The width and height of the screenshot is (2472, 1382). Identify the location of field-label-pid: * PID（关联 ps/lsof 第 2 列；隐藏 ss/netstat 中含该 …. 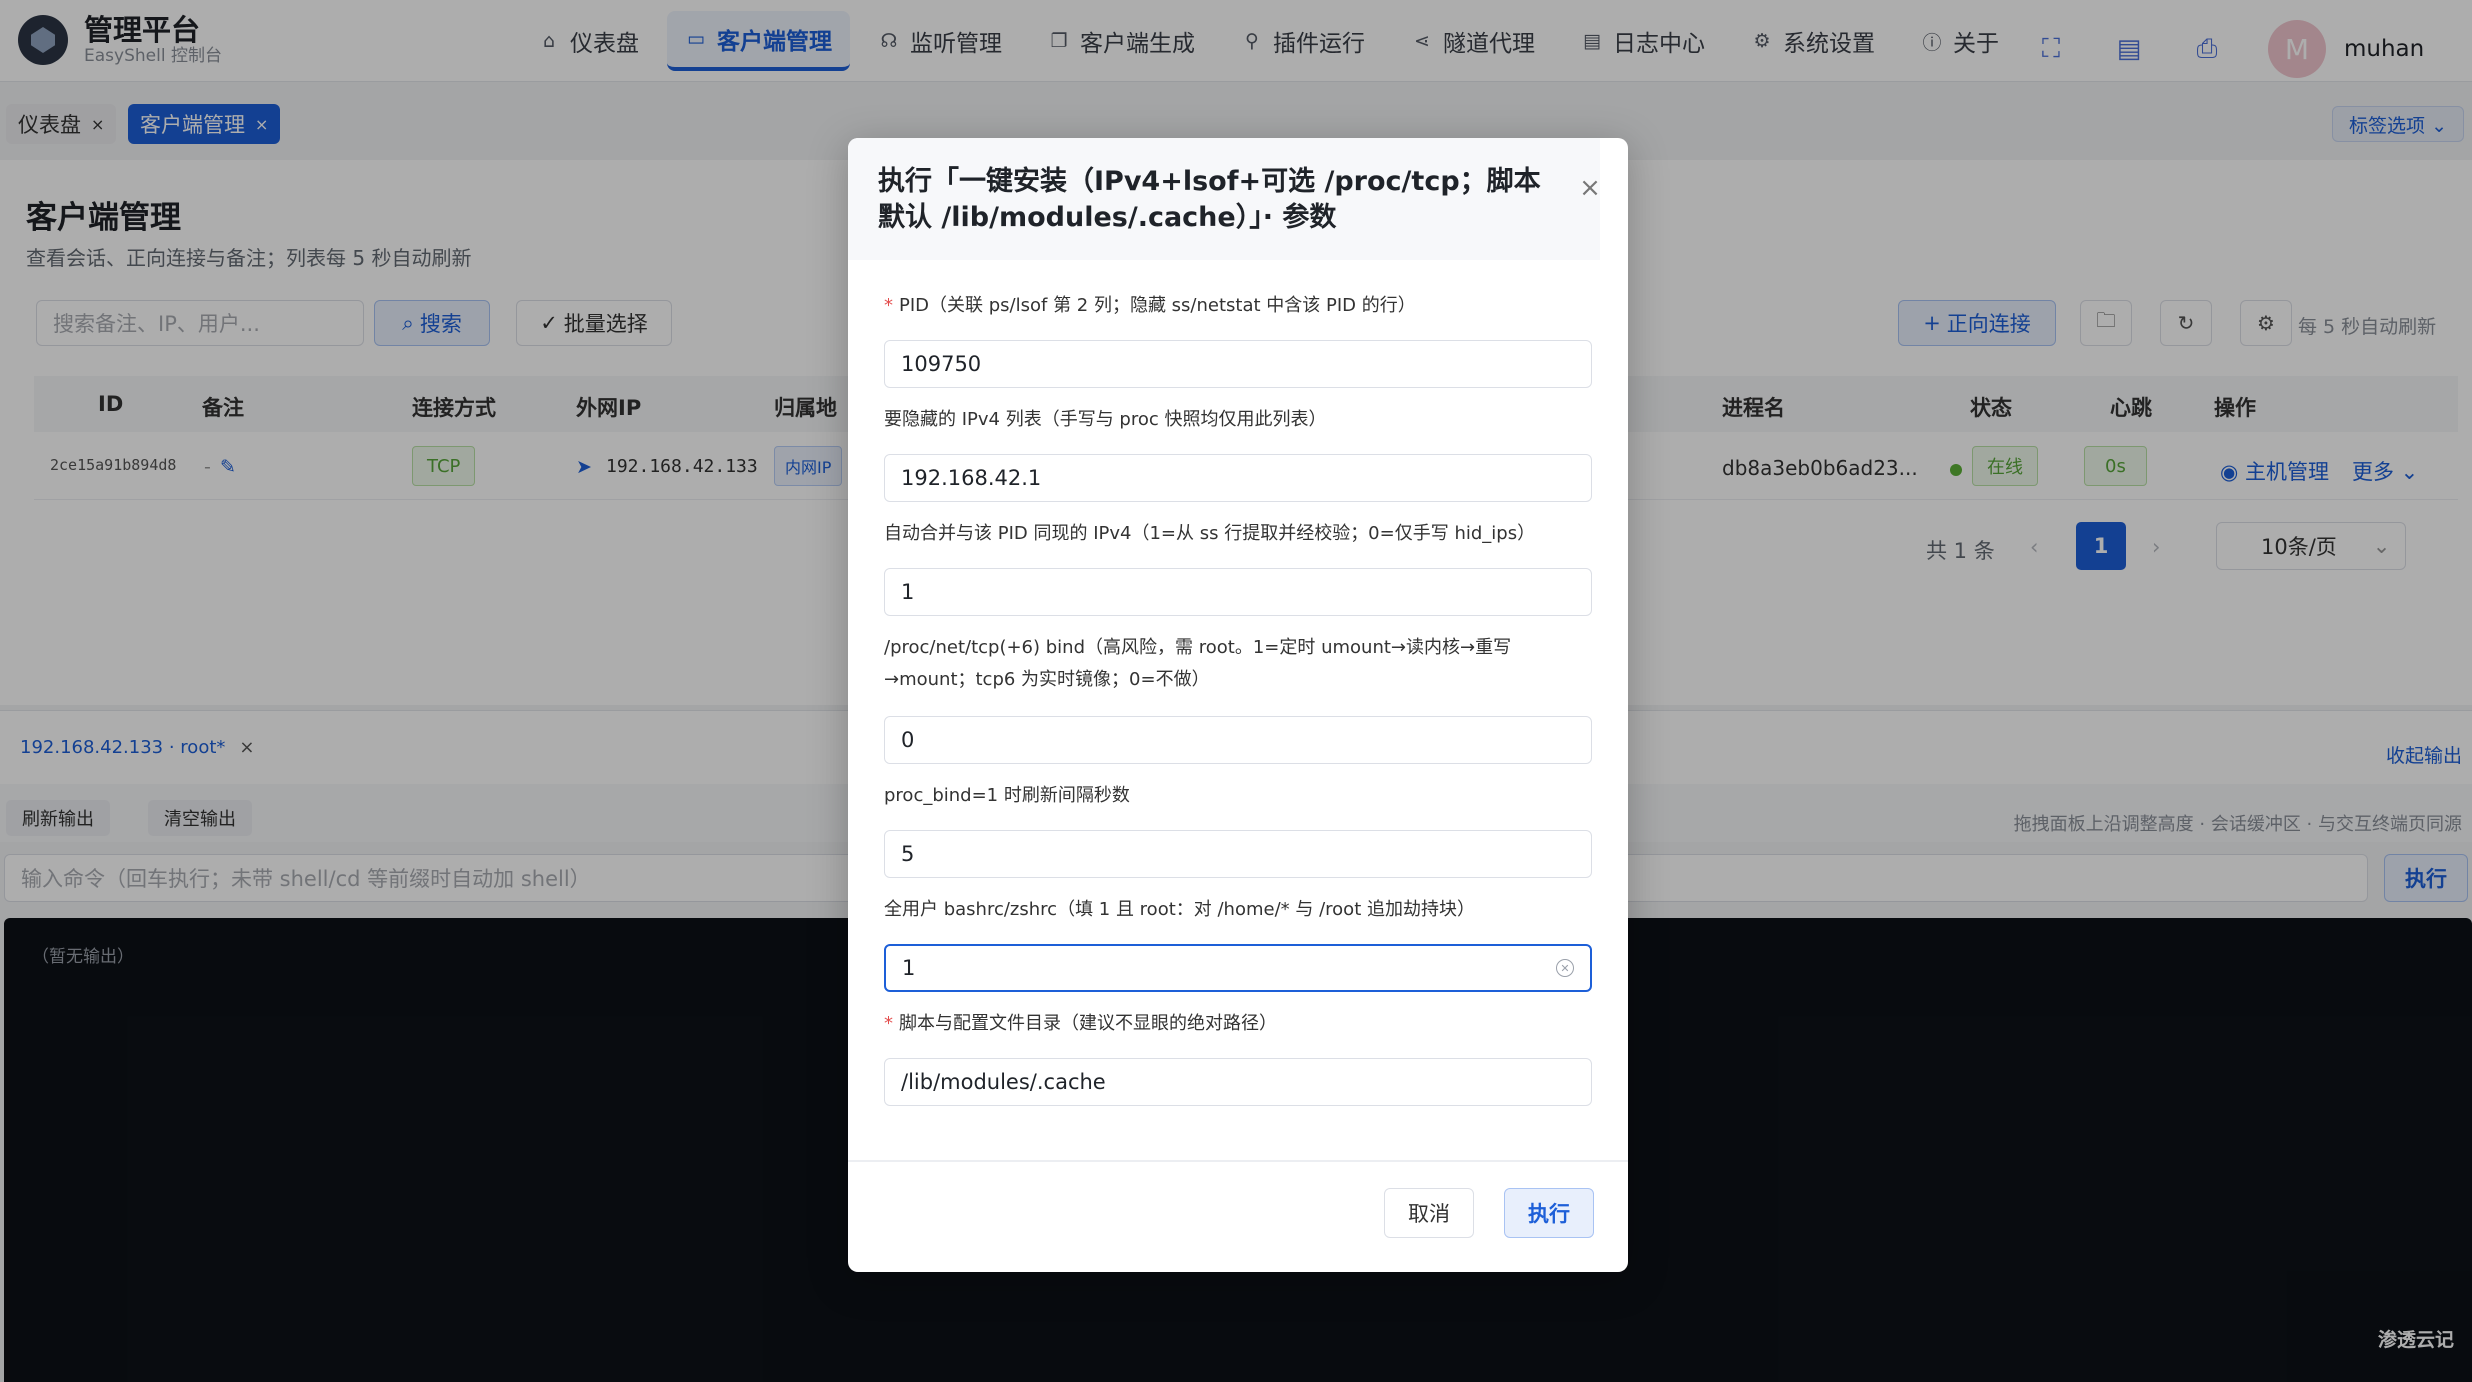
(1239, 306).